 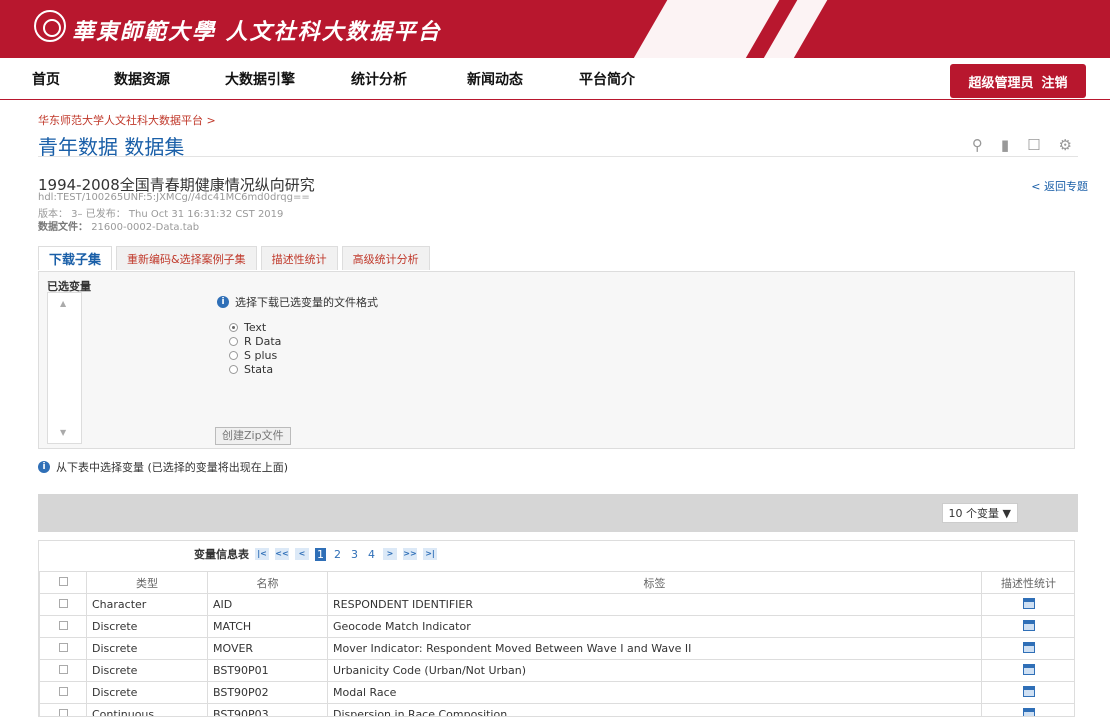 I want to click on nav-item-about: 平台简介, so click(x=607, y=79).